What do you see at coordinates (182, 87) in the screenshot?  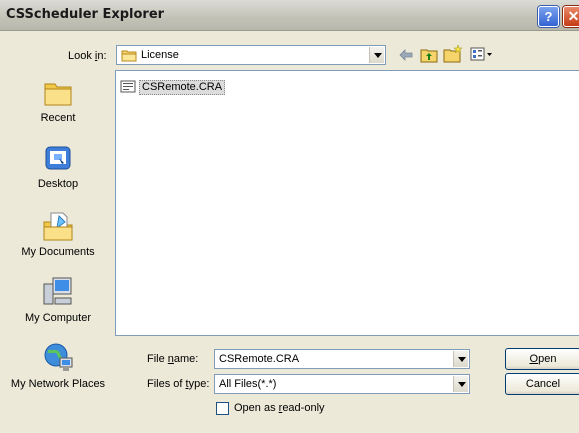 I see `file-name: CSRemote.CRA` at bounding box center [182, 87].